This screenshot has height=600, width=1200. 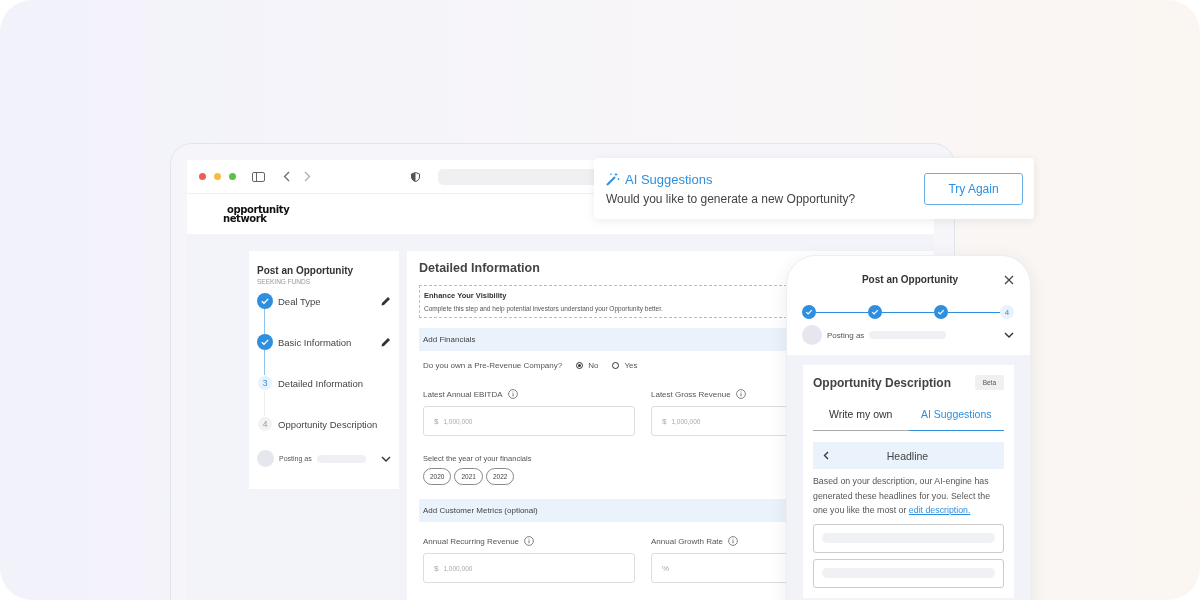 What do you see at coordinates (493, 365) in the screenshot?
I see `question-label: Do you own a Pre-Revenue Company?` at bounding box center [493, 365].